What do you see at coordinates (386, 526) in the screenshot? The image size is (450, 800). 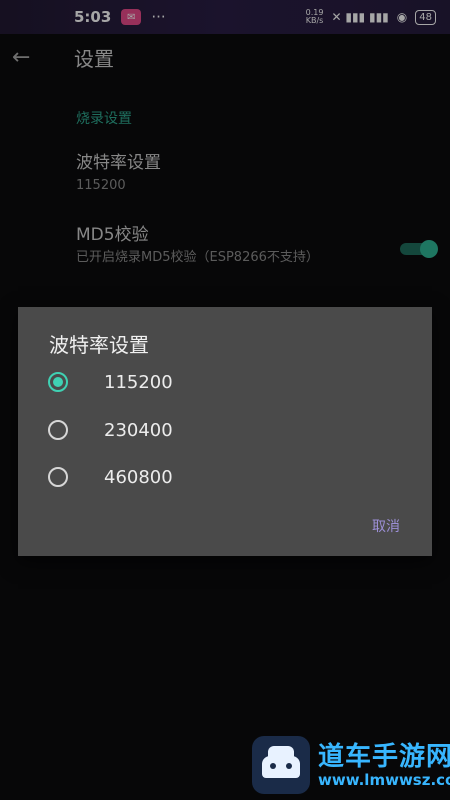 I see `cancel-button: 取消` at bounding box center [386, 526].